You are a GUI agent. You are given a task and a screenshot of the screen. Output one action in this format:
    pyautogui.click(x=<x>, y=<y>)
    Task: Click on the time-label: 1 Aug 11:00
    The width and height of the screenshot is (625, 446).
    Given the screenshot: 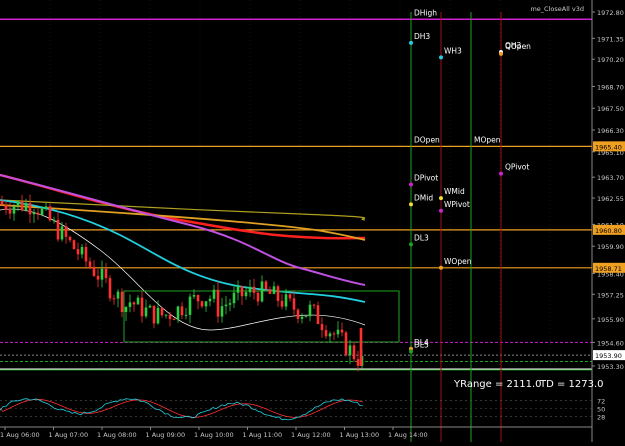 What is the action you would take?
    pyautogui.click(x=263, y=435)
    